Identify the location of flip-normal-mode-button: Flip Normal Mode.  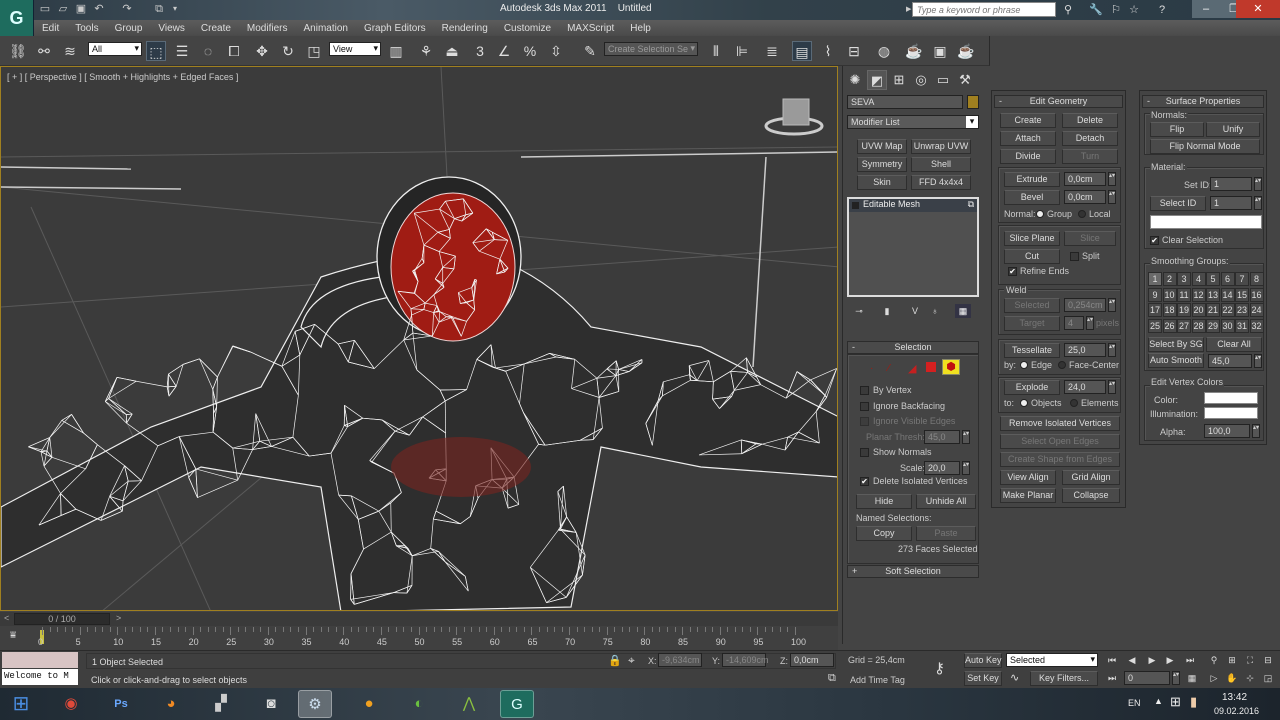
(1205, 146).